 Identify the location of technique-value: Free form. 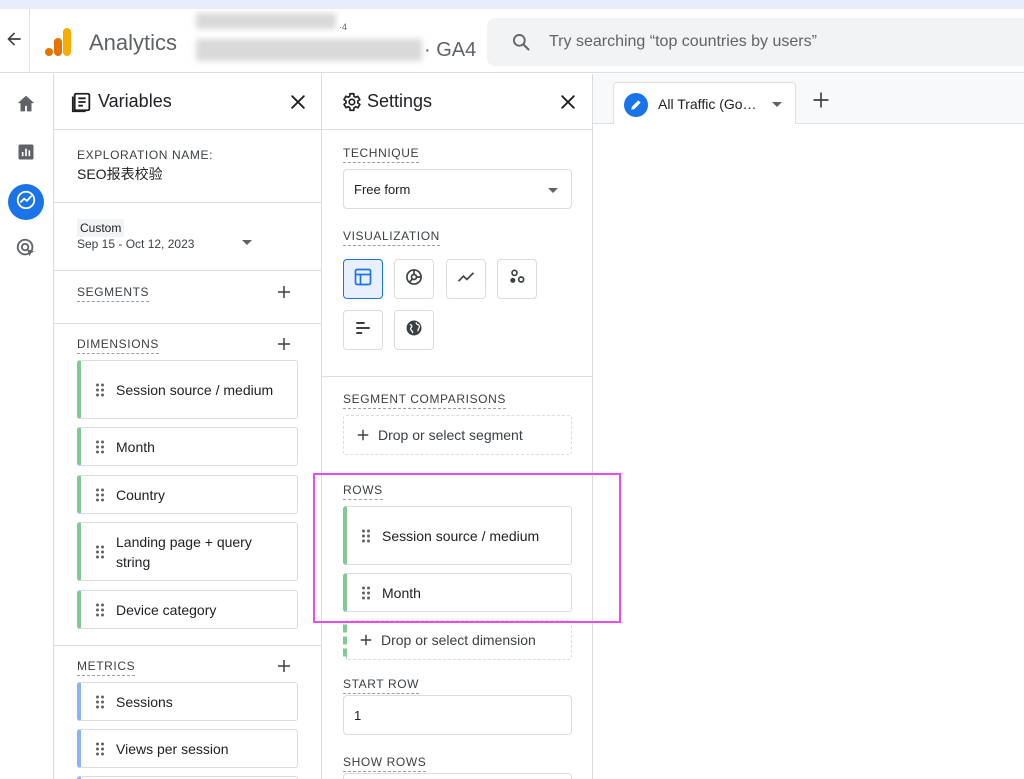
(382, 189).